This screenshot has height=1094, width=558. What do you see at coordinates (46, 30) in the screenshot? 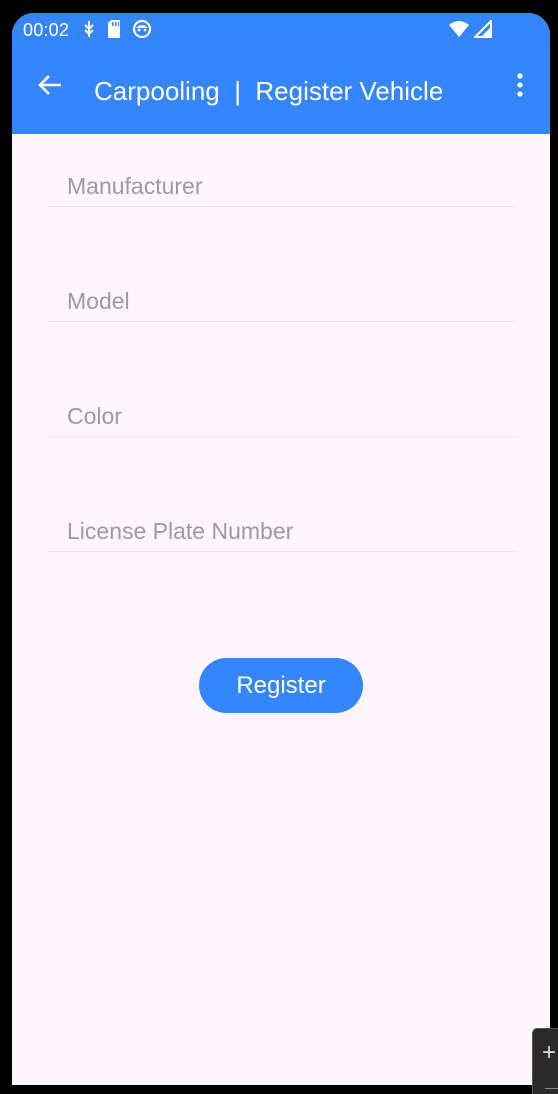
I see `status-time: 00:02` at bounding box center [46, 30].